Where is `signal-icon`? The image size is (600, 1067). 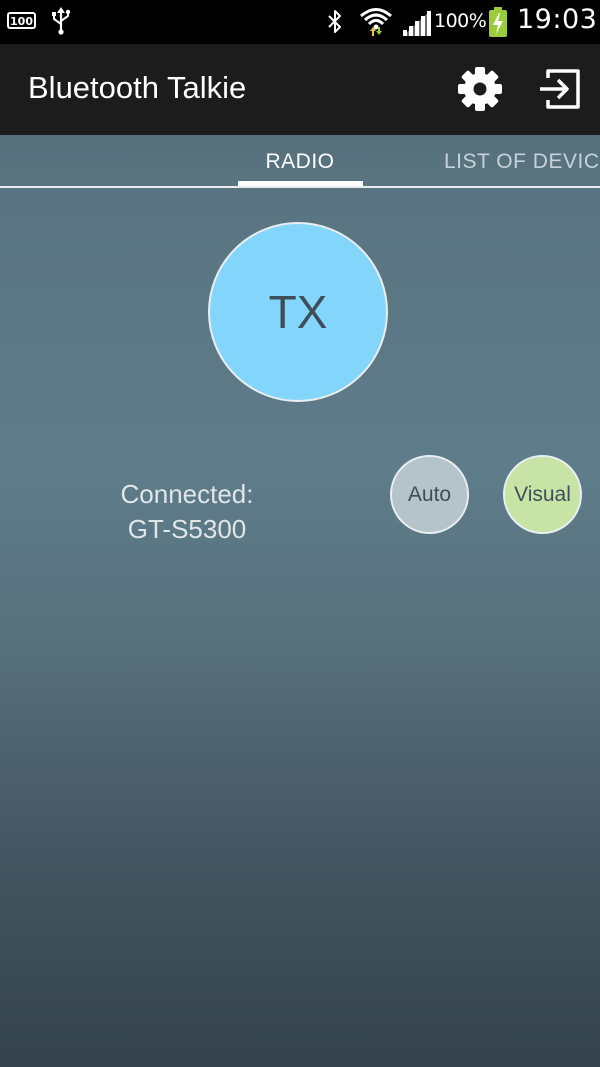 signal-icon is located at coordinates (417, 25).